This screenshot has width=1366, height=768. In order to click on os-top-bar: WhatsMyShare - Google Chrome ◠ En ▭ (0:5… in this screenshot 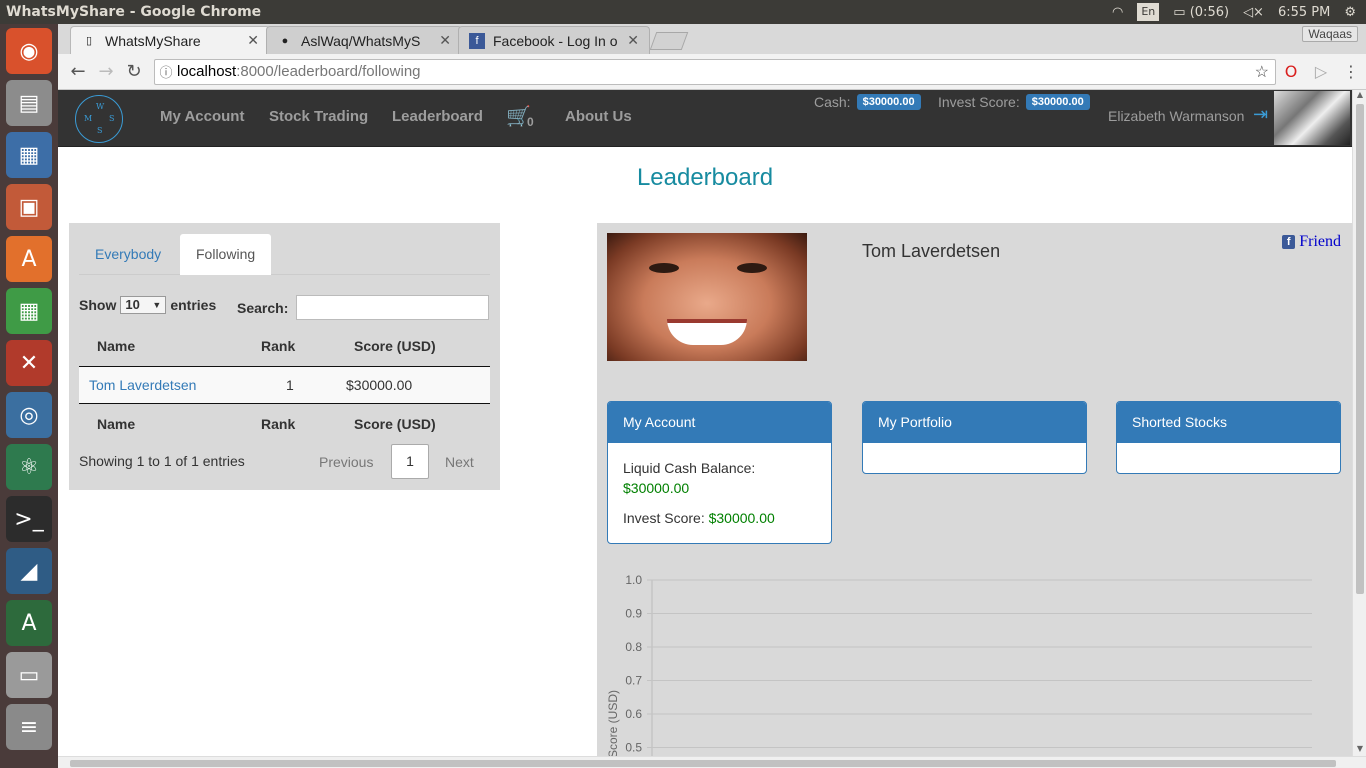, I will do `click(683, 12)`.